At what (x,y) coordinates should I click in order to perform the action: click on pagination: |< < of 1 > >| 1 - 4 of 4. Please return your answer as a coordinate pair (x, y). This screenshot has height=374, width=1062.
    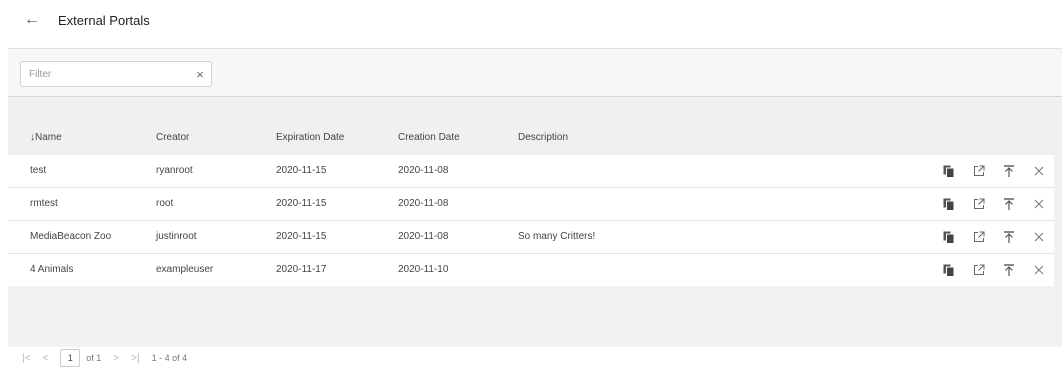
    Looking at the image, I should click on (104, 358).